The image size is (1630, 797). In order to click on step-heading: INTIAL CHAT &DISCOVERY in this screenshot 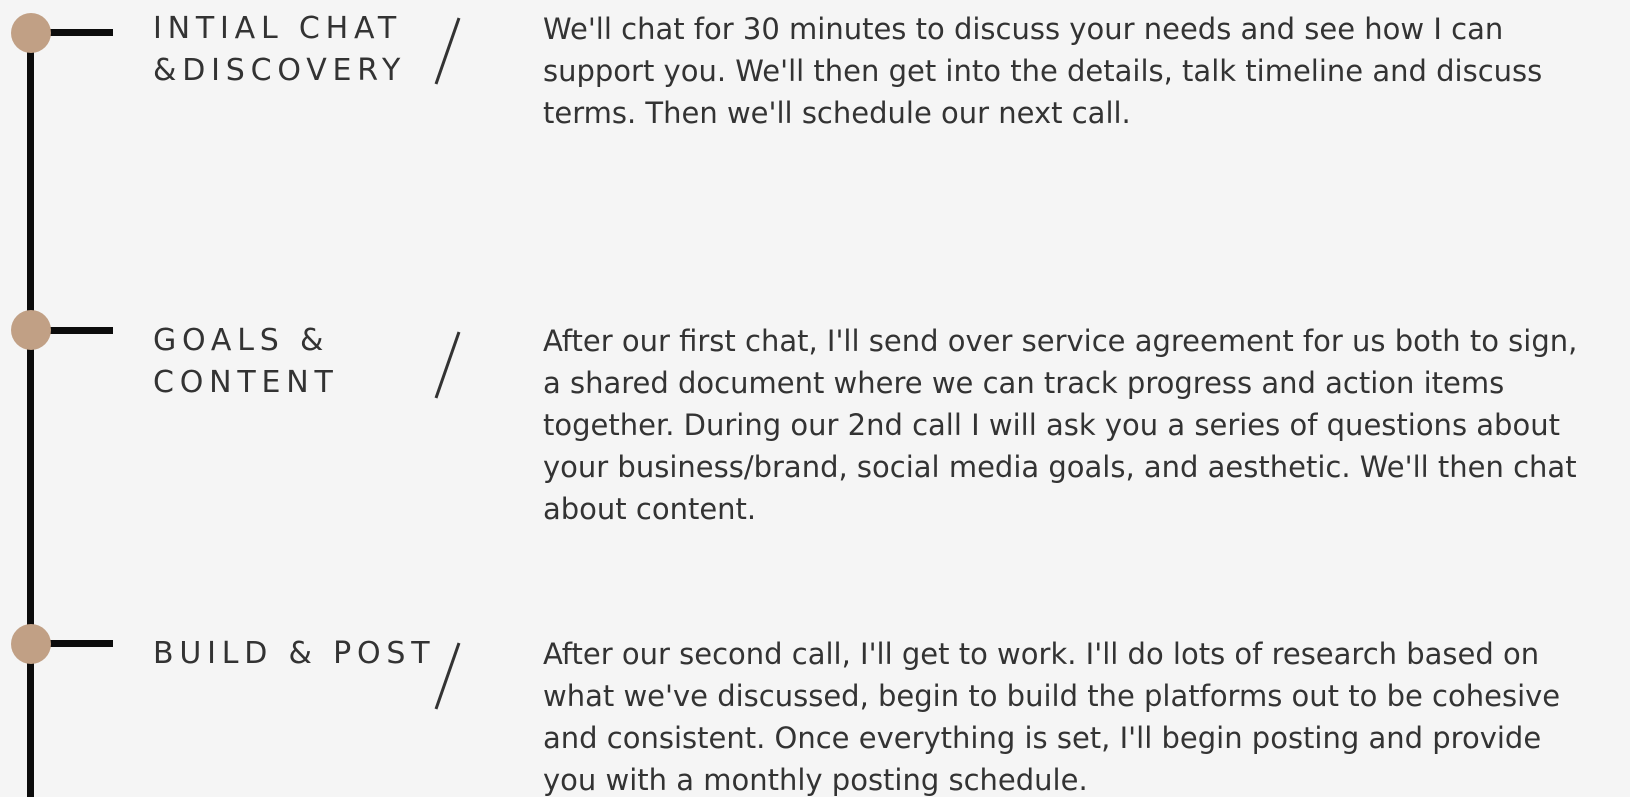, I will do `click(298, 50)`.